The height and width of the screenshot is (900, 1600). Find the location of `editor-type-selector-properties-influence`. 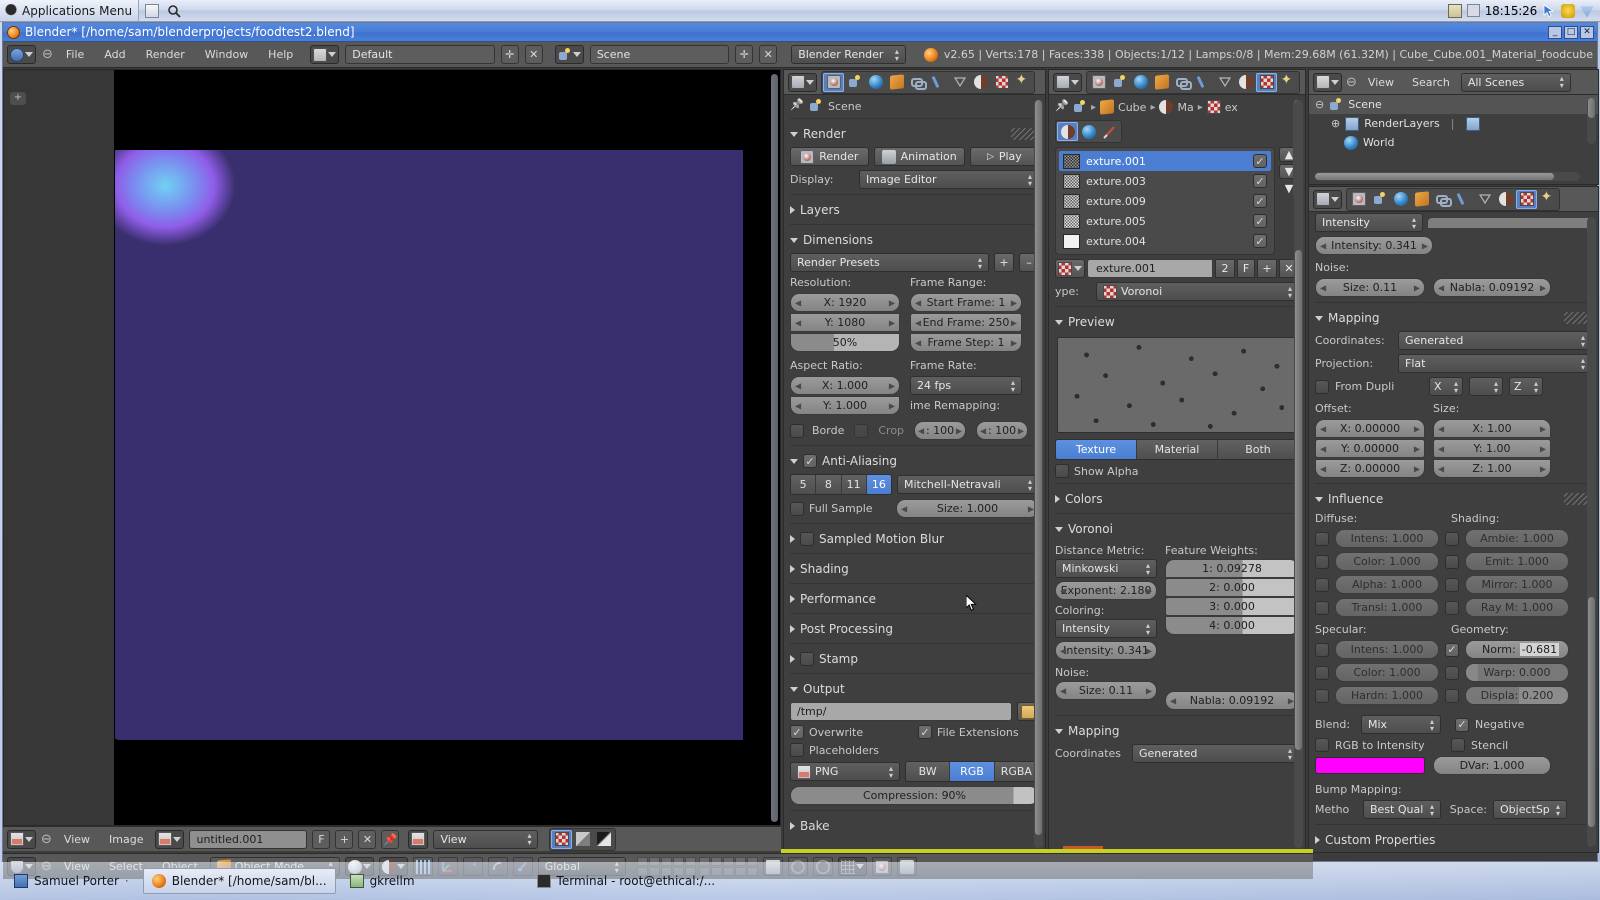

editor-type-selector-properties-influence is located at coordinates (1327, 199).